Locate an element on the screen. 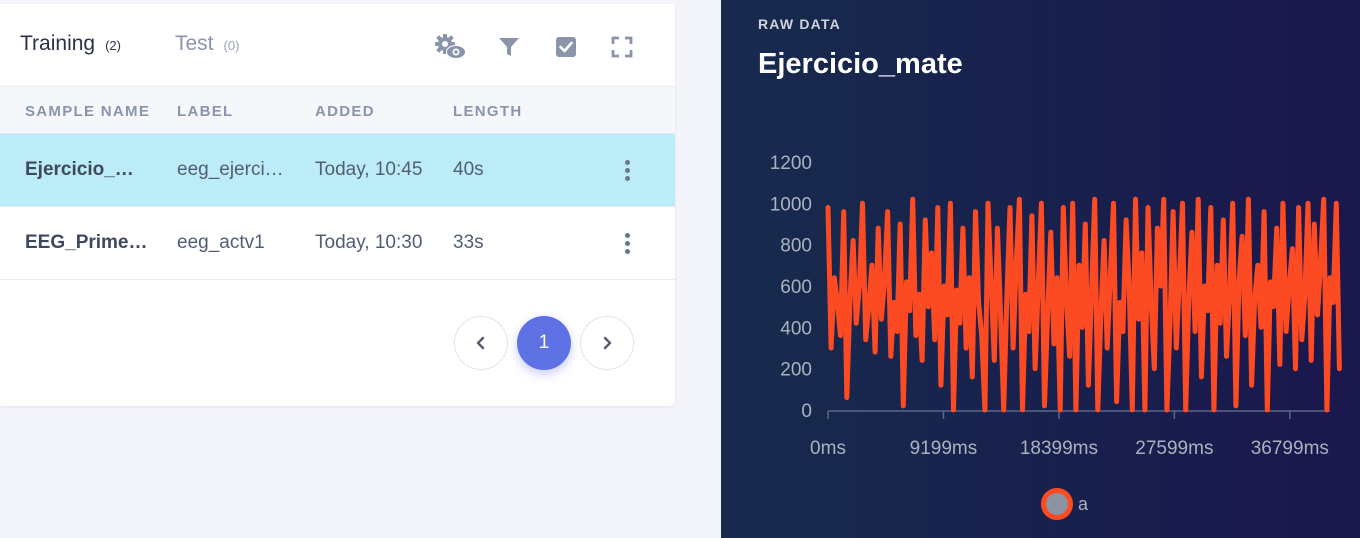 The height and width of the screenshot is (538, 1360). fullscreen-button is located at coordinates (622, 47).